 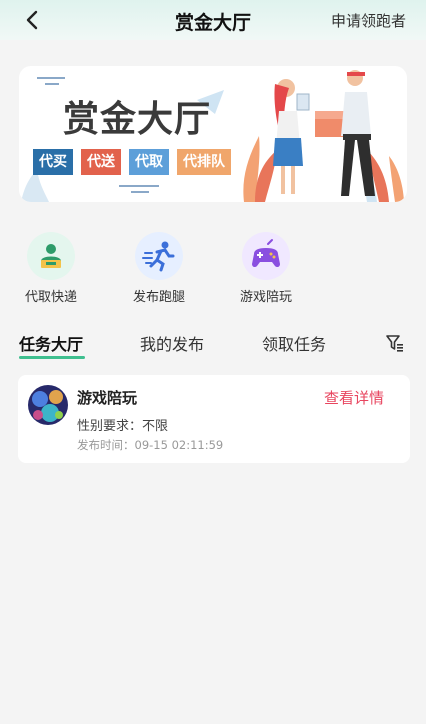 What do you see at coordinates (149, 162) in the screenshot?
I see `tag-pickup: 代取` at bounding box center [149, 162].